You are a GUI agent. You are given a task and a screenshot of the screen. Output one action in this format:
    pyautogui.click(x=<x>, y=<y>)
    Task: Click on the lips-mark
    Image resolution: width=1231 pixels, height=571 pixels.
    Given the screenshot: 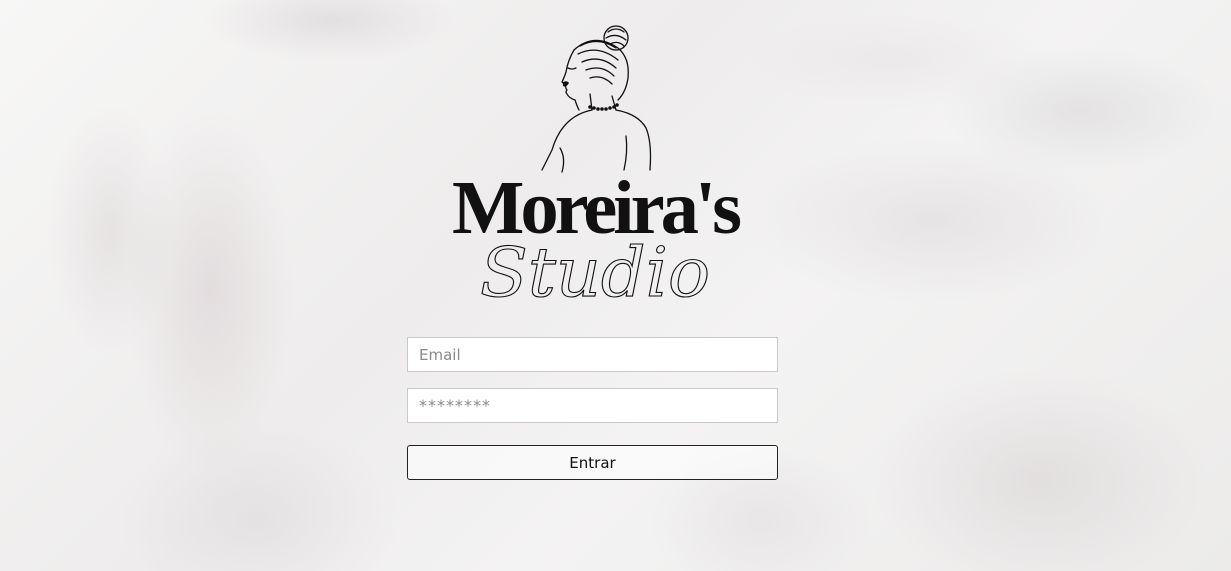 What is the action you would take?
    pyautogui.click(x=566, y=84)
    